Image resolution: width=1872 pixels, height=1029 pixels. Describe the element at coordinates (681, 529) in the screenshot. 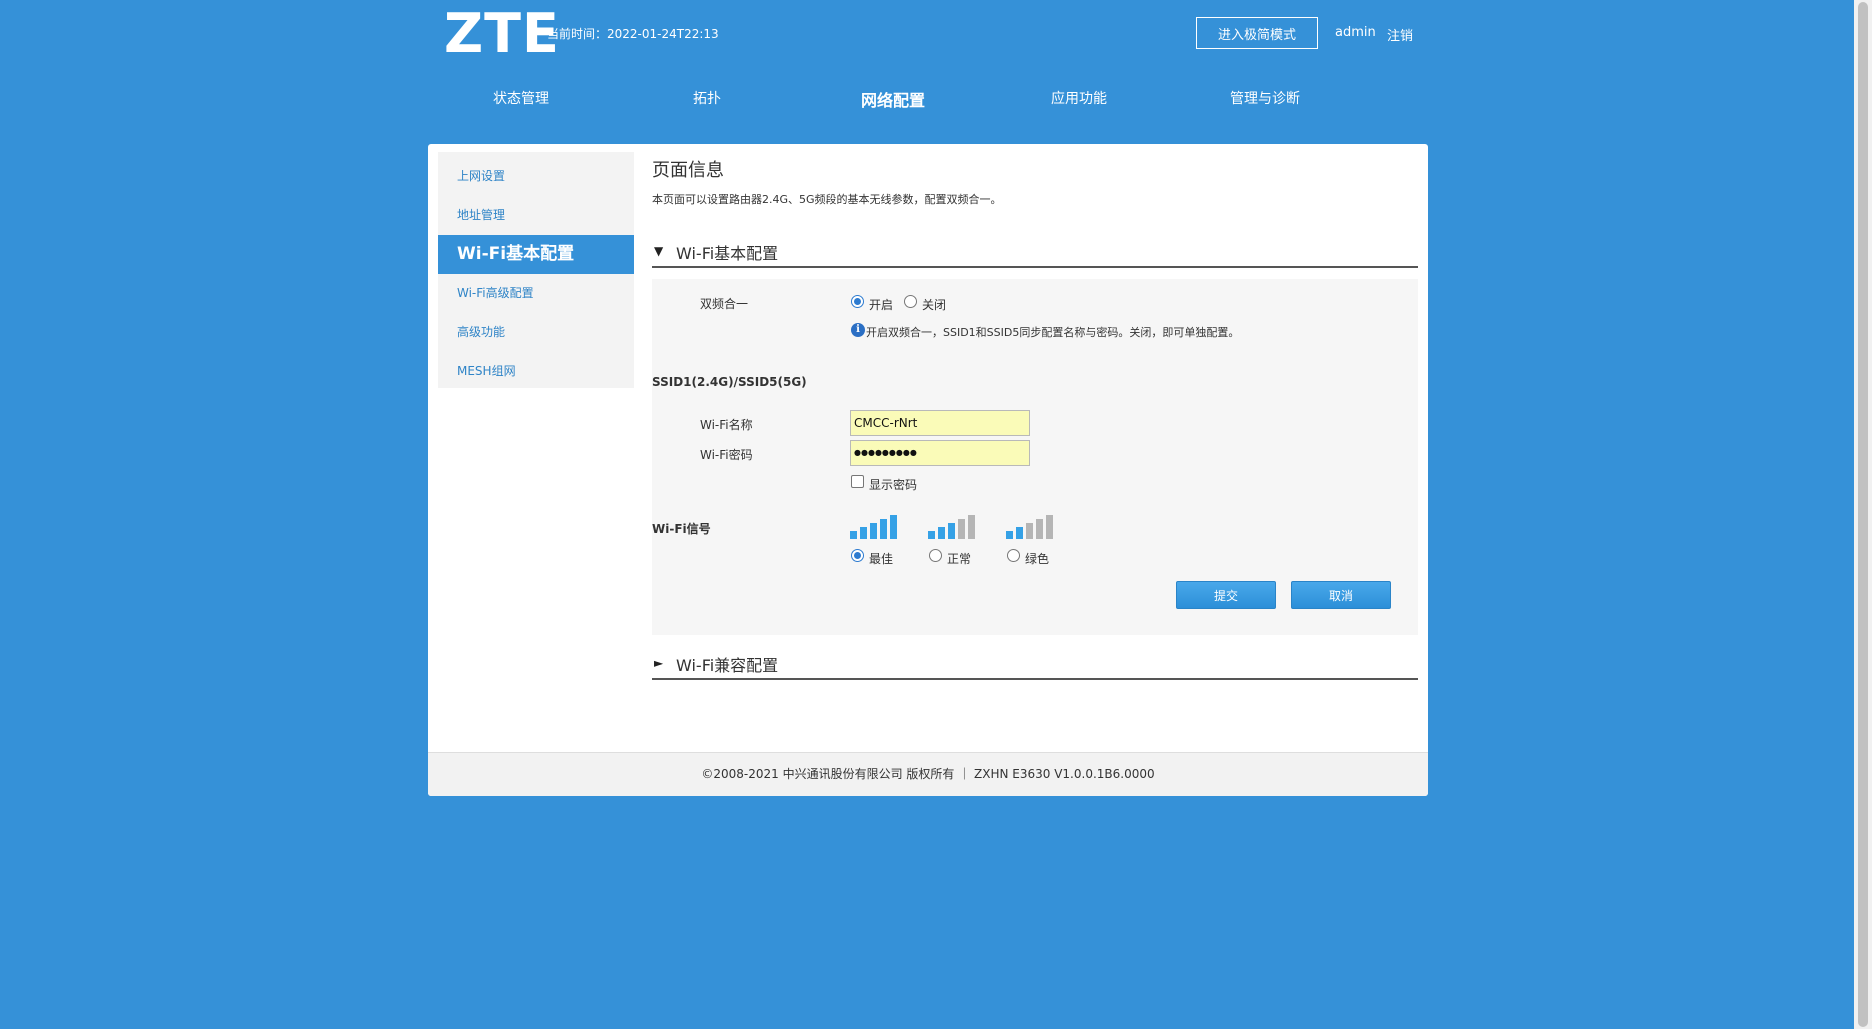

I see `wifi-signal-label: Wi-Fi信号` at that location.